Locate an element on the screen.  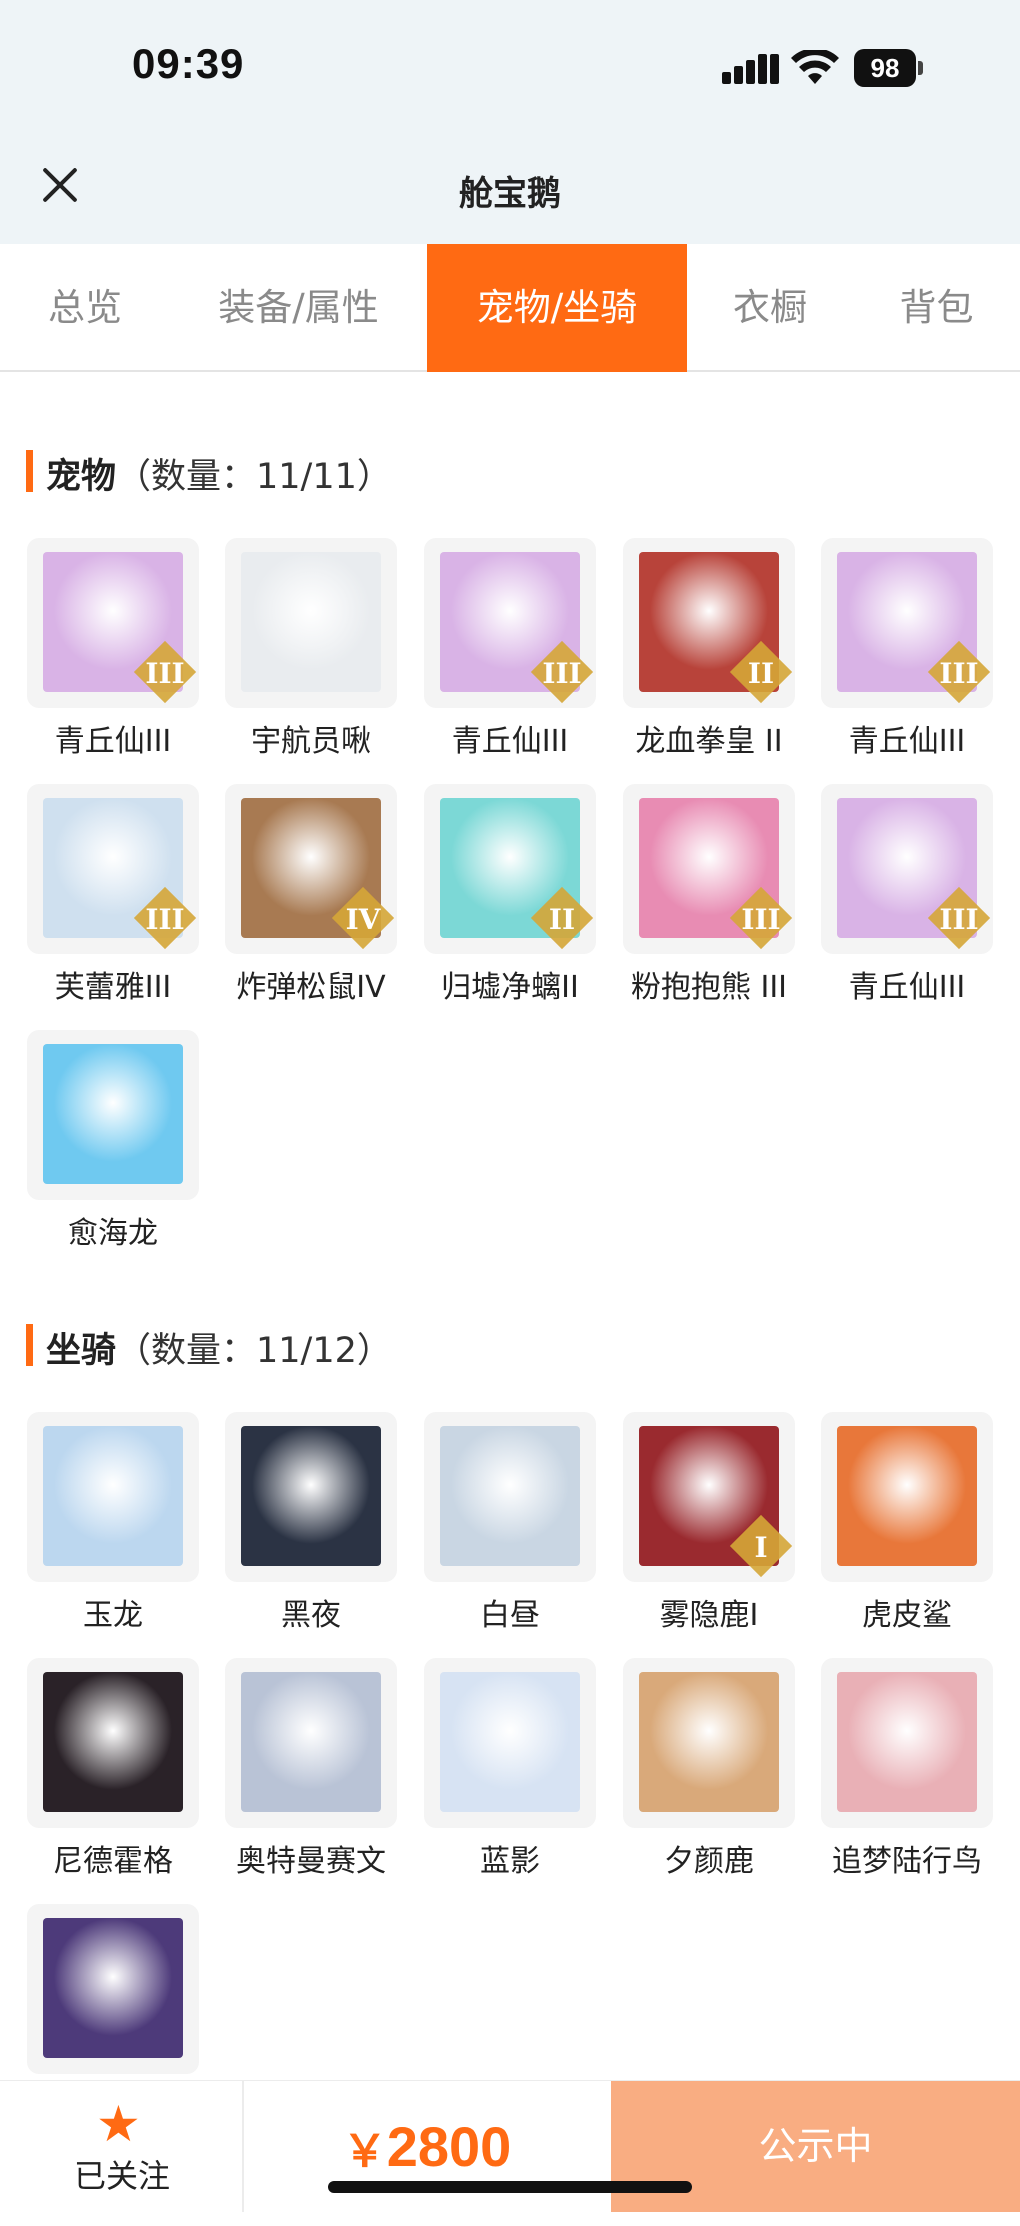
item-name: 龙血拳皇 II is located at coordinates (709, 741).